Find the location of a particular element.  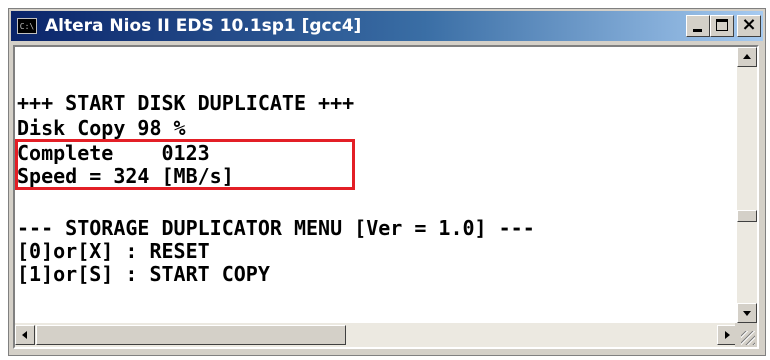

scroll-right-button is located at coordinates (727, 335).